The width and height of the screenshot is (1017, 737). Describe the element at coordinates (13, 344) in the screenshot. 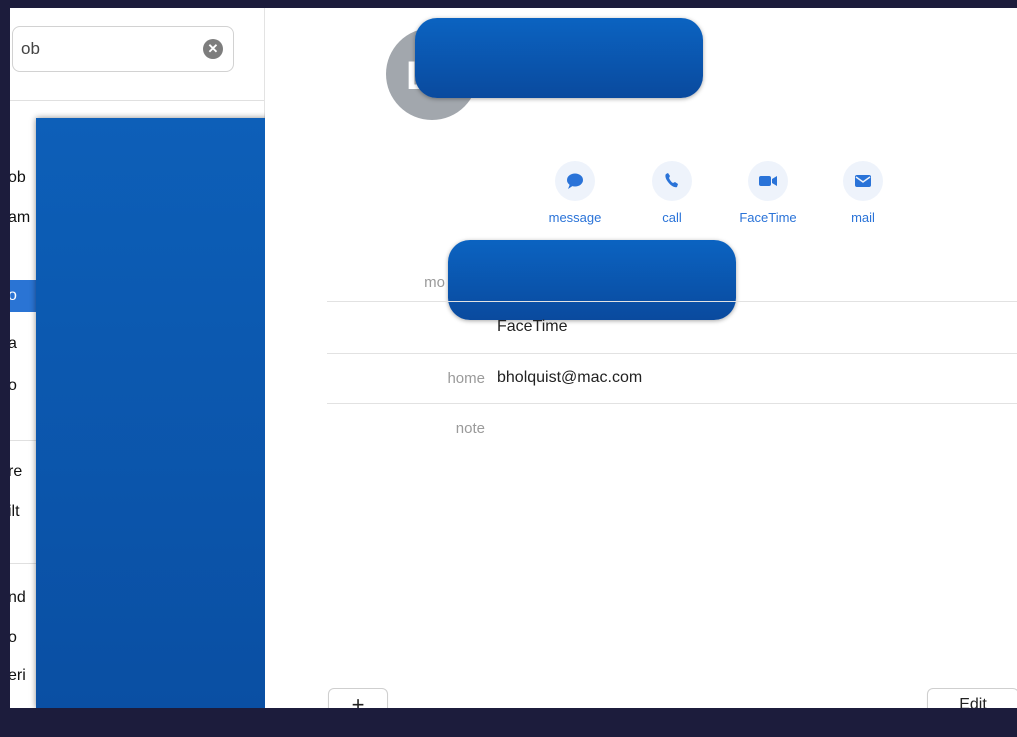

I see `contact-name: a` at that location.